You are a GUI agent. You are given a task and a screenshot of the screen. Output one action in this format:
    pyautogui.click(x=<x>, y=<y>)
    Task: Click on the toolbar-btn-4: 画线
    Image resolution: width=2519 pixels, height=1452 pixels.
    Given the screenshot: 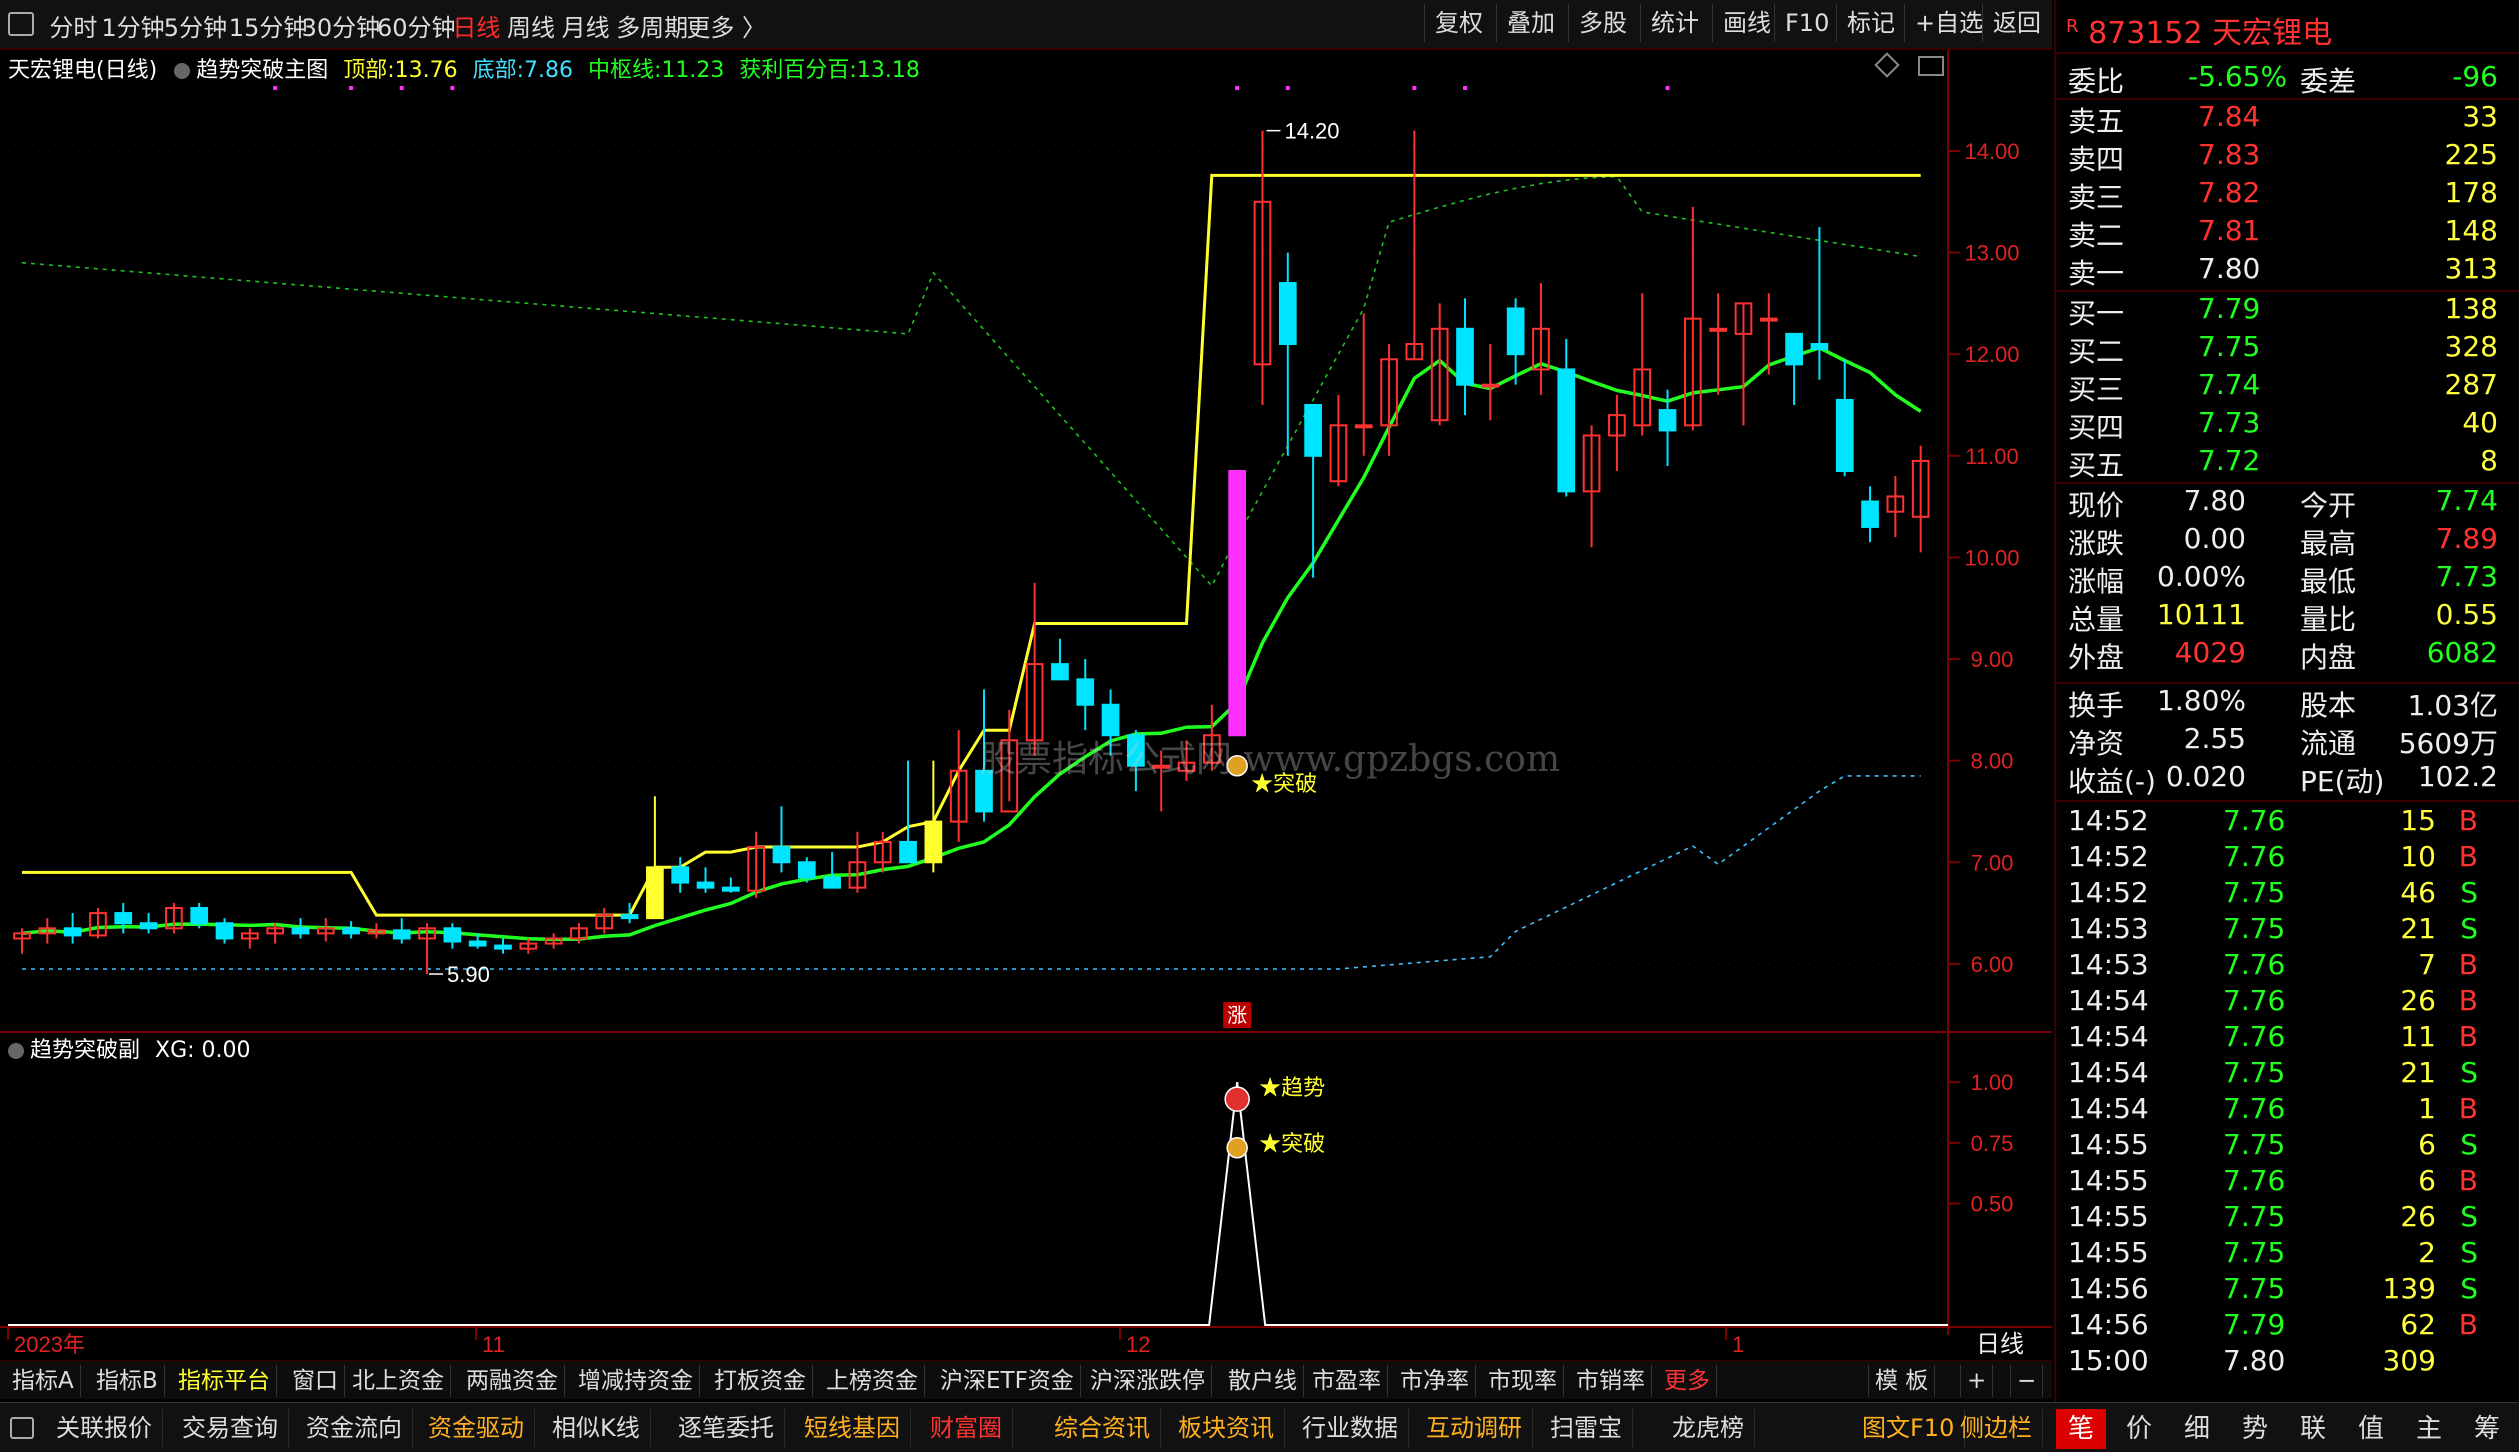 What is the action you would take?
    pyautogui.click(x=1746, y=23)
    